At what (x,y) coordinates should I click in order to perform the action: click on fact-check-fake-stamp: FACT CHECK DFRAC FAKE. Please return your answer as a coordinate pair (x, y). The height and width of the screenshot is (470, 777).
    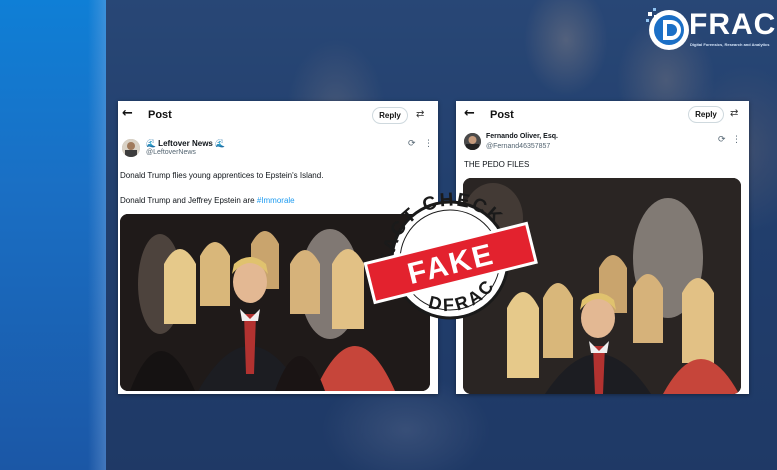
    Looking at the image, I should click on (450, 249).